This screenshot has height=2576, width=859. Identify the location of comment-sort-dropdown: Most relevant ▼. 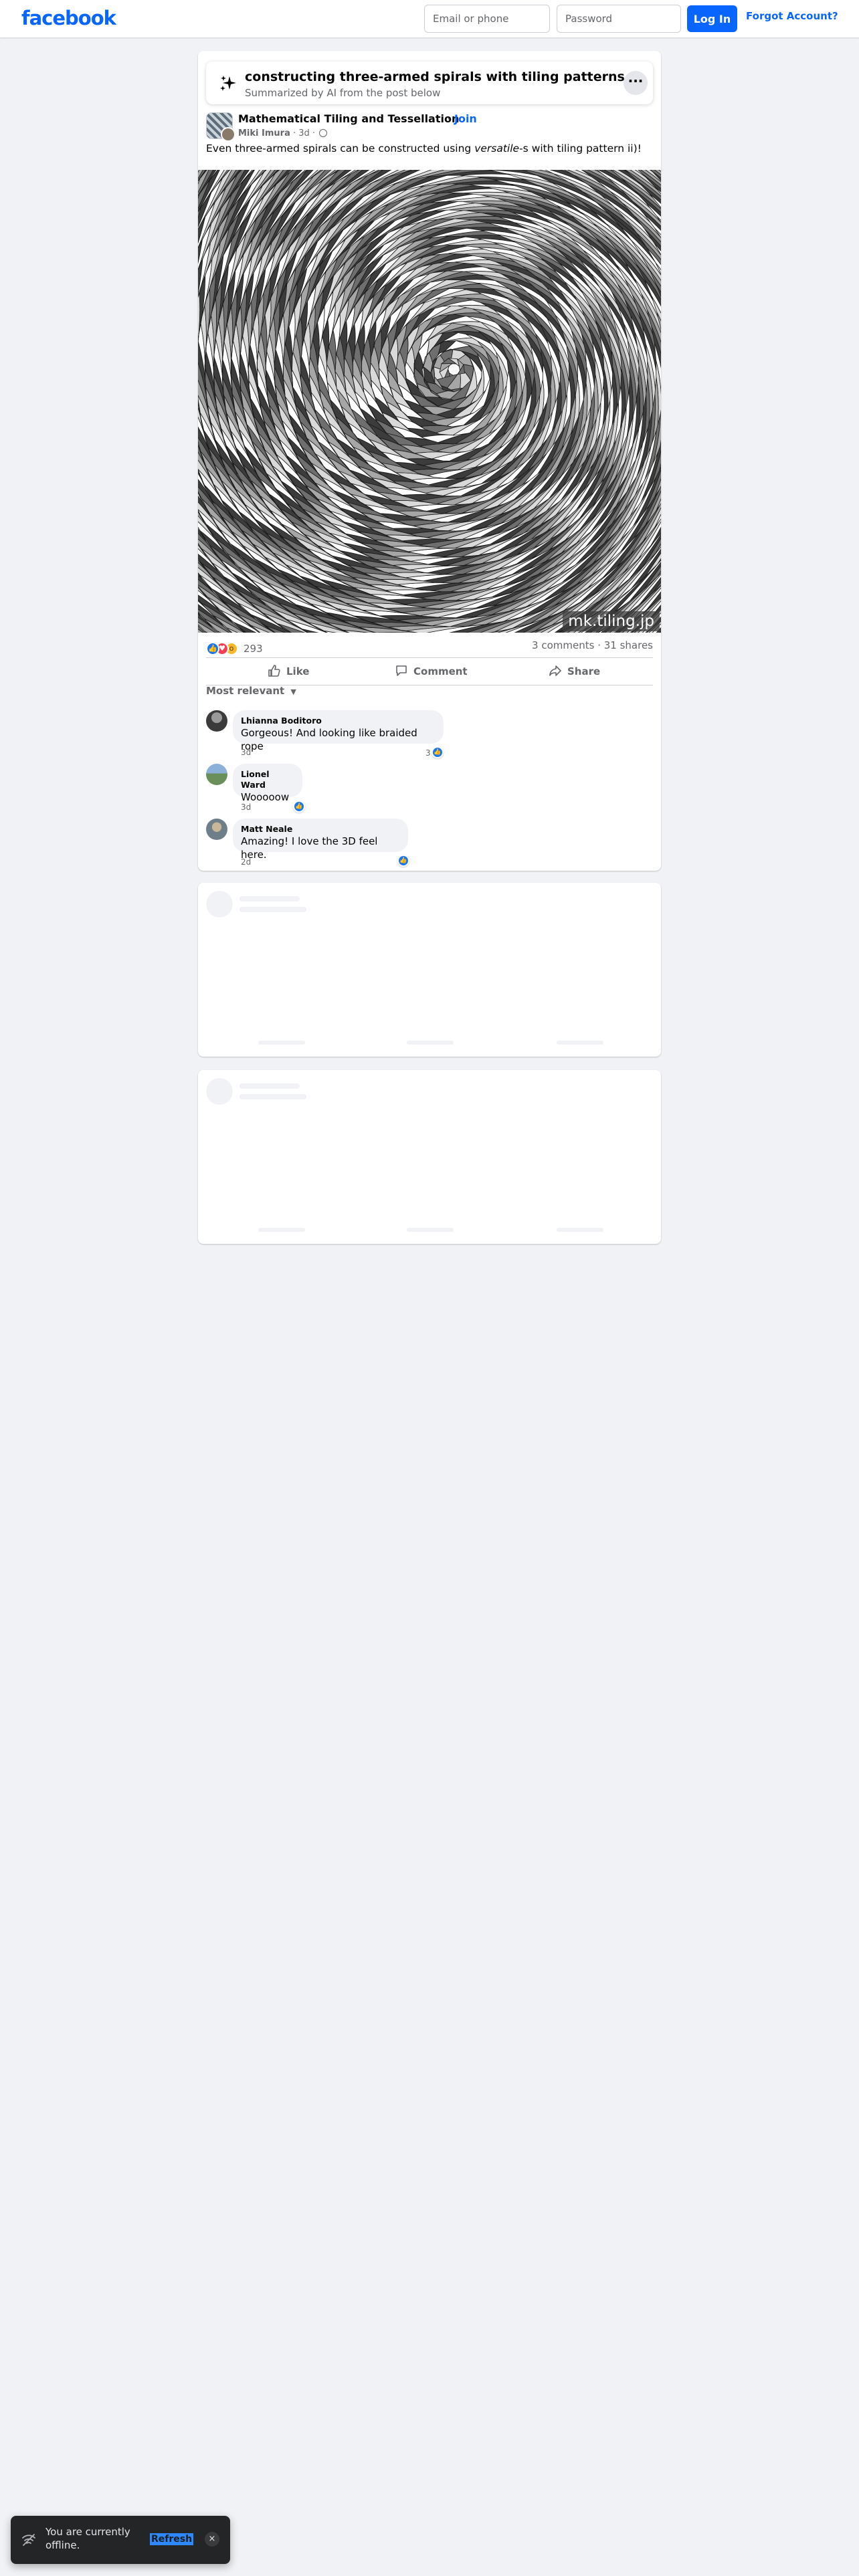
(251, 691).